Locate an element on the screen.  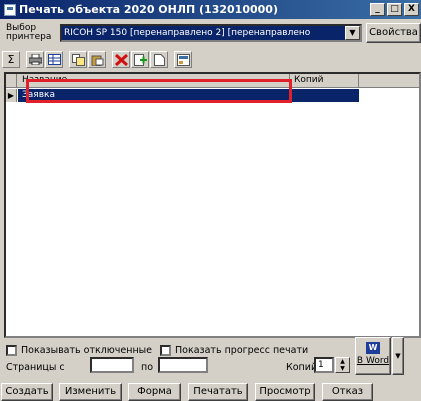
edit-button: Изменить is located at coordinates (90, 392).